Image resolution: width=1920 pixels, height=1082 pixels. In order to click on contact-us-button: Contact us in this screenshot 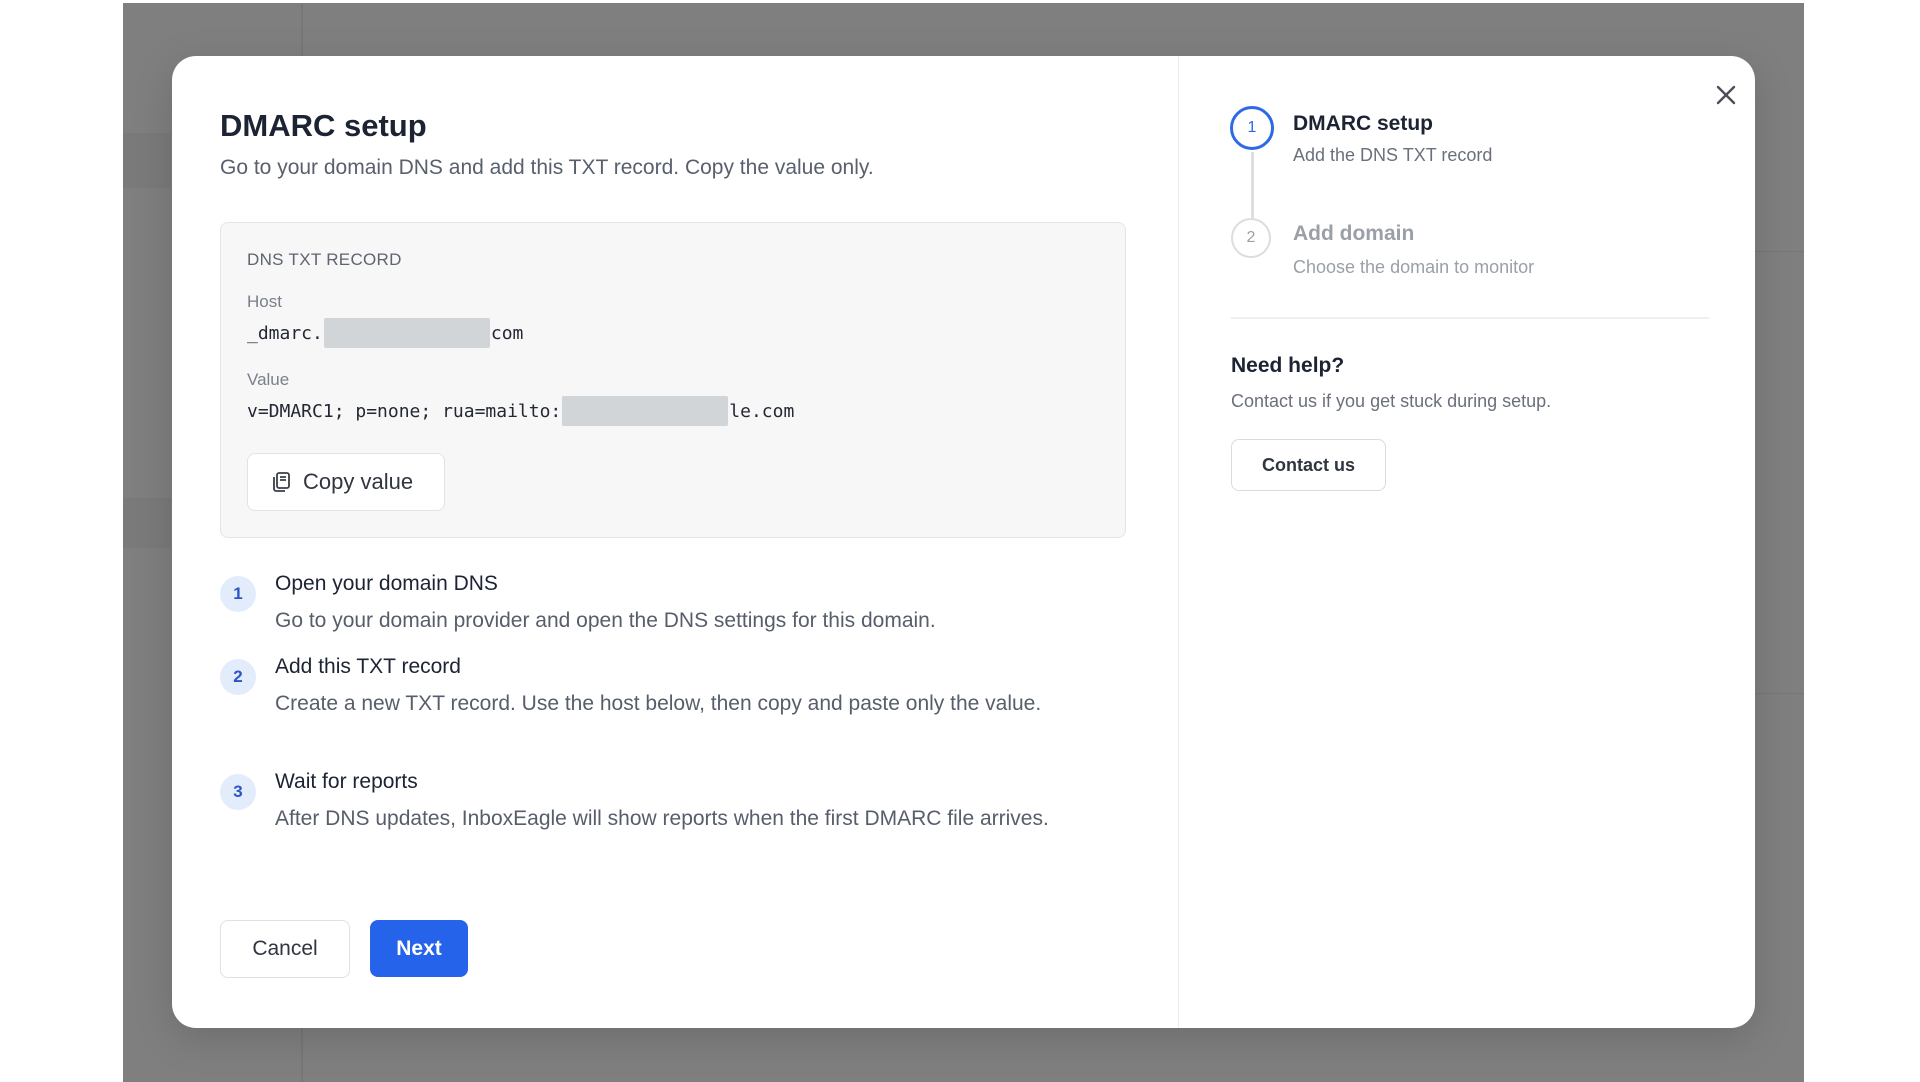, I will do `click(1308, 465)`.